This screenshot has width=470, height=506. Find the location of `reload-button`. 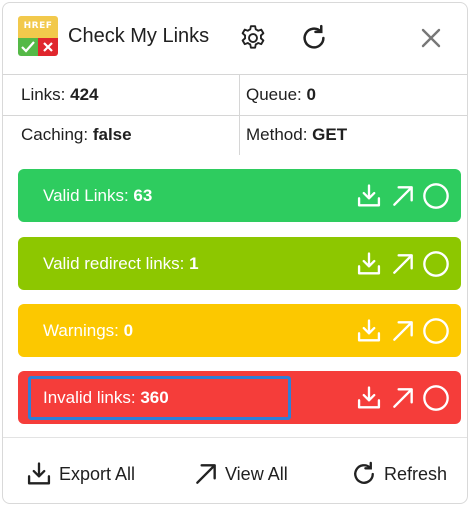

reload-button is located at coordinates (314, 38).